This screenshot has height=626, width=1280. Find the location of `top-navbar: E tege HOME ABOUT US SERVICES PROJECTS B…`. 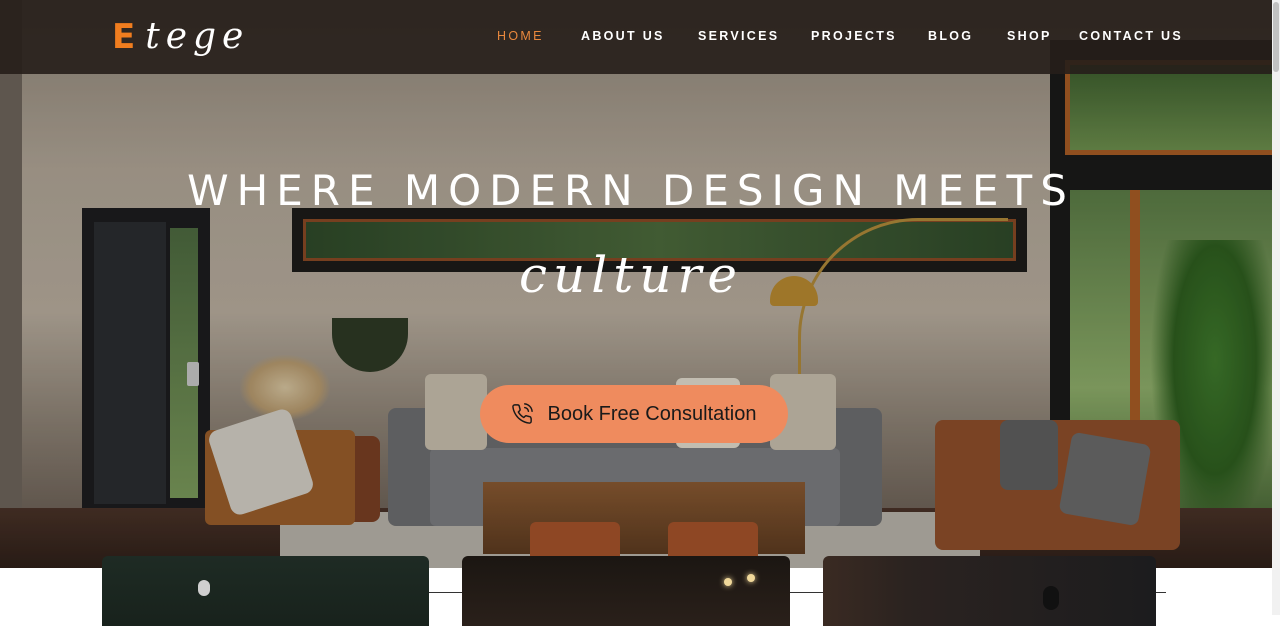

top-navbar: E tege HOME ABOUT US SERVICES PROJECTS B… is located at coordinates (640, 37).